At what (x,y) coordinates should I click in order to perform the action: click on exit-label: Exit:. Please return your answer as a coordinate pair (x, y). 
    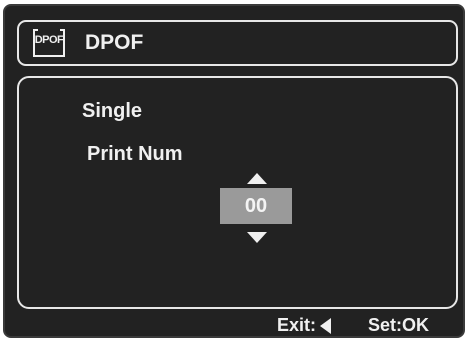
    Looking at the image, I should click on (297, 325).